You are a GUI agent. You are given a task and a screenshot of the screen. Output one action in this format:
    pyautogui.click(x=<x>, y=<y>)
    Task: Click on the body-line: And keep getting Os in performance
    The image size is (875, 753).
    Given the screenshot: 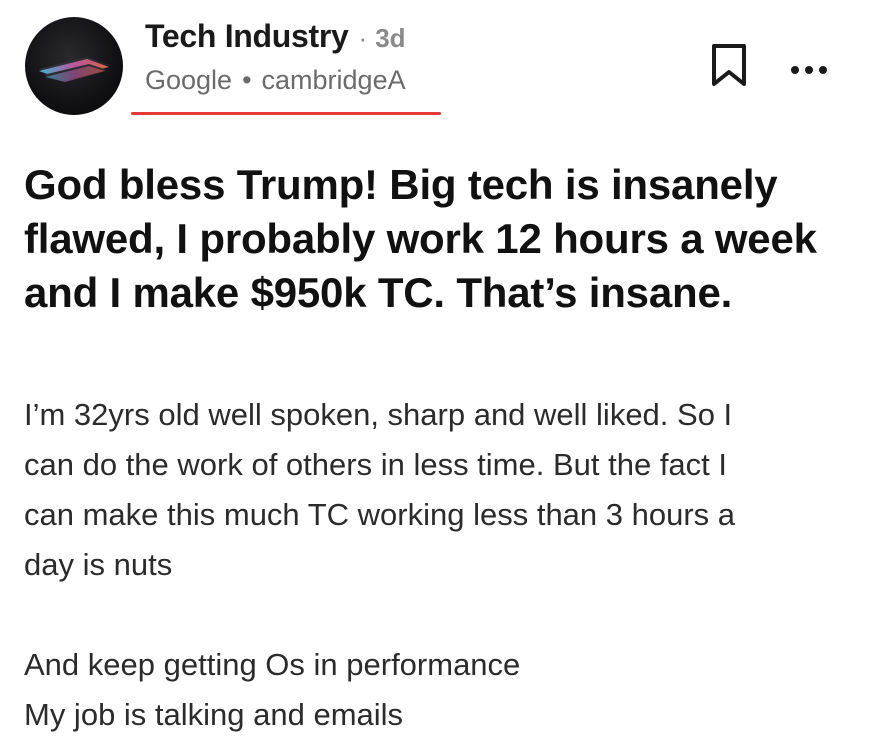 What is the action you would take?
    pyautogui.click(x=272, y=664)
    